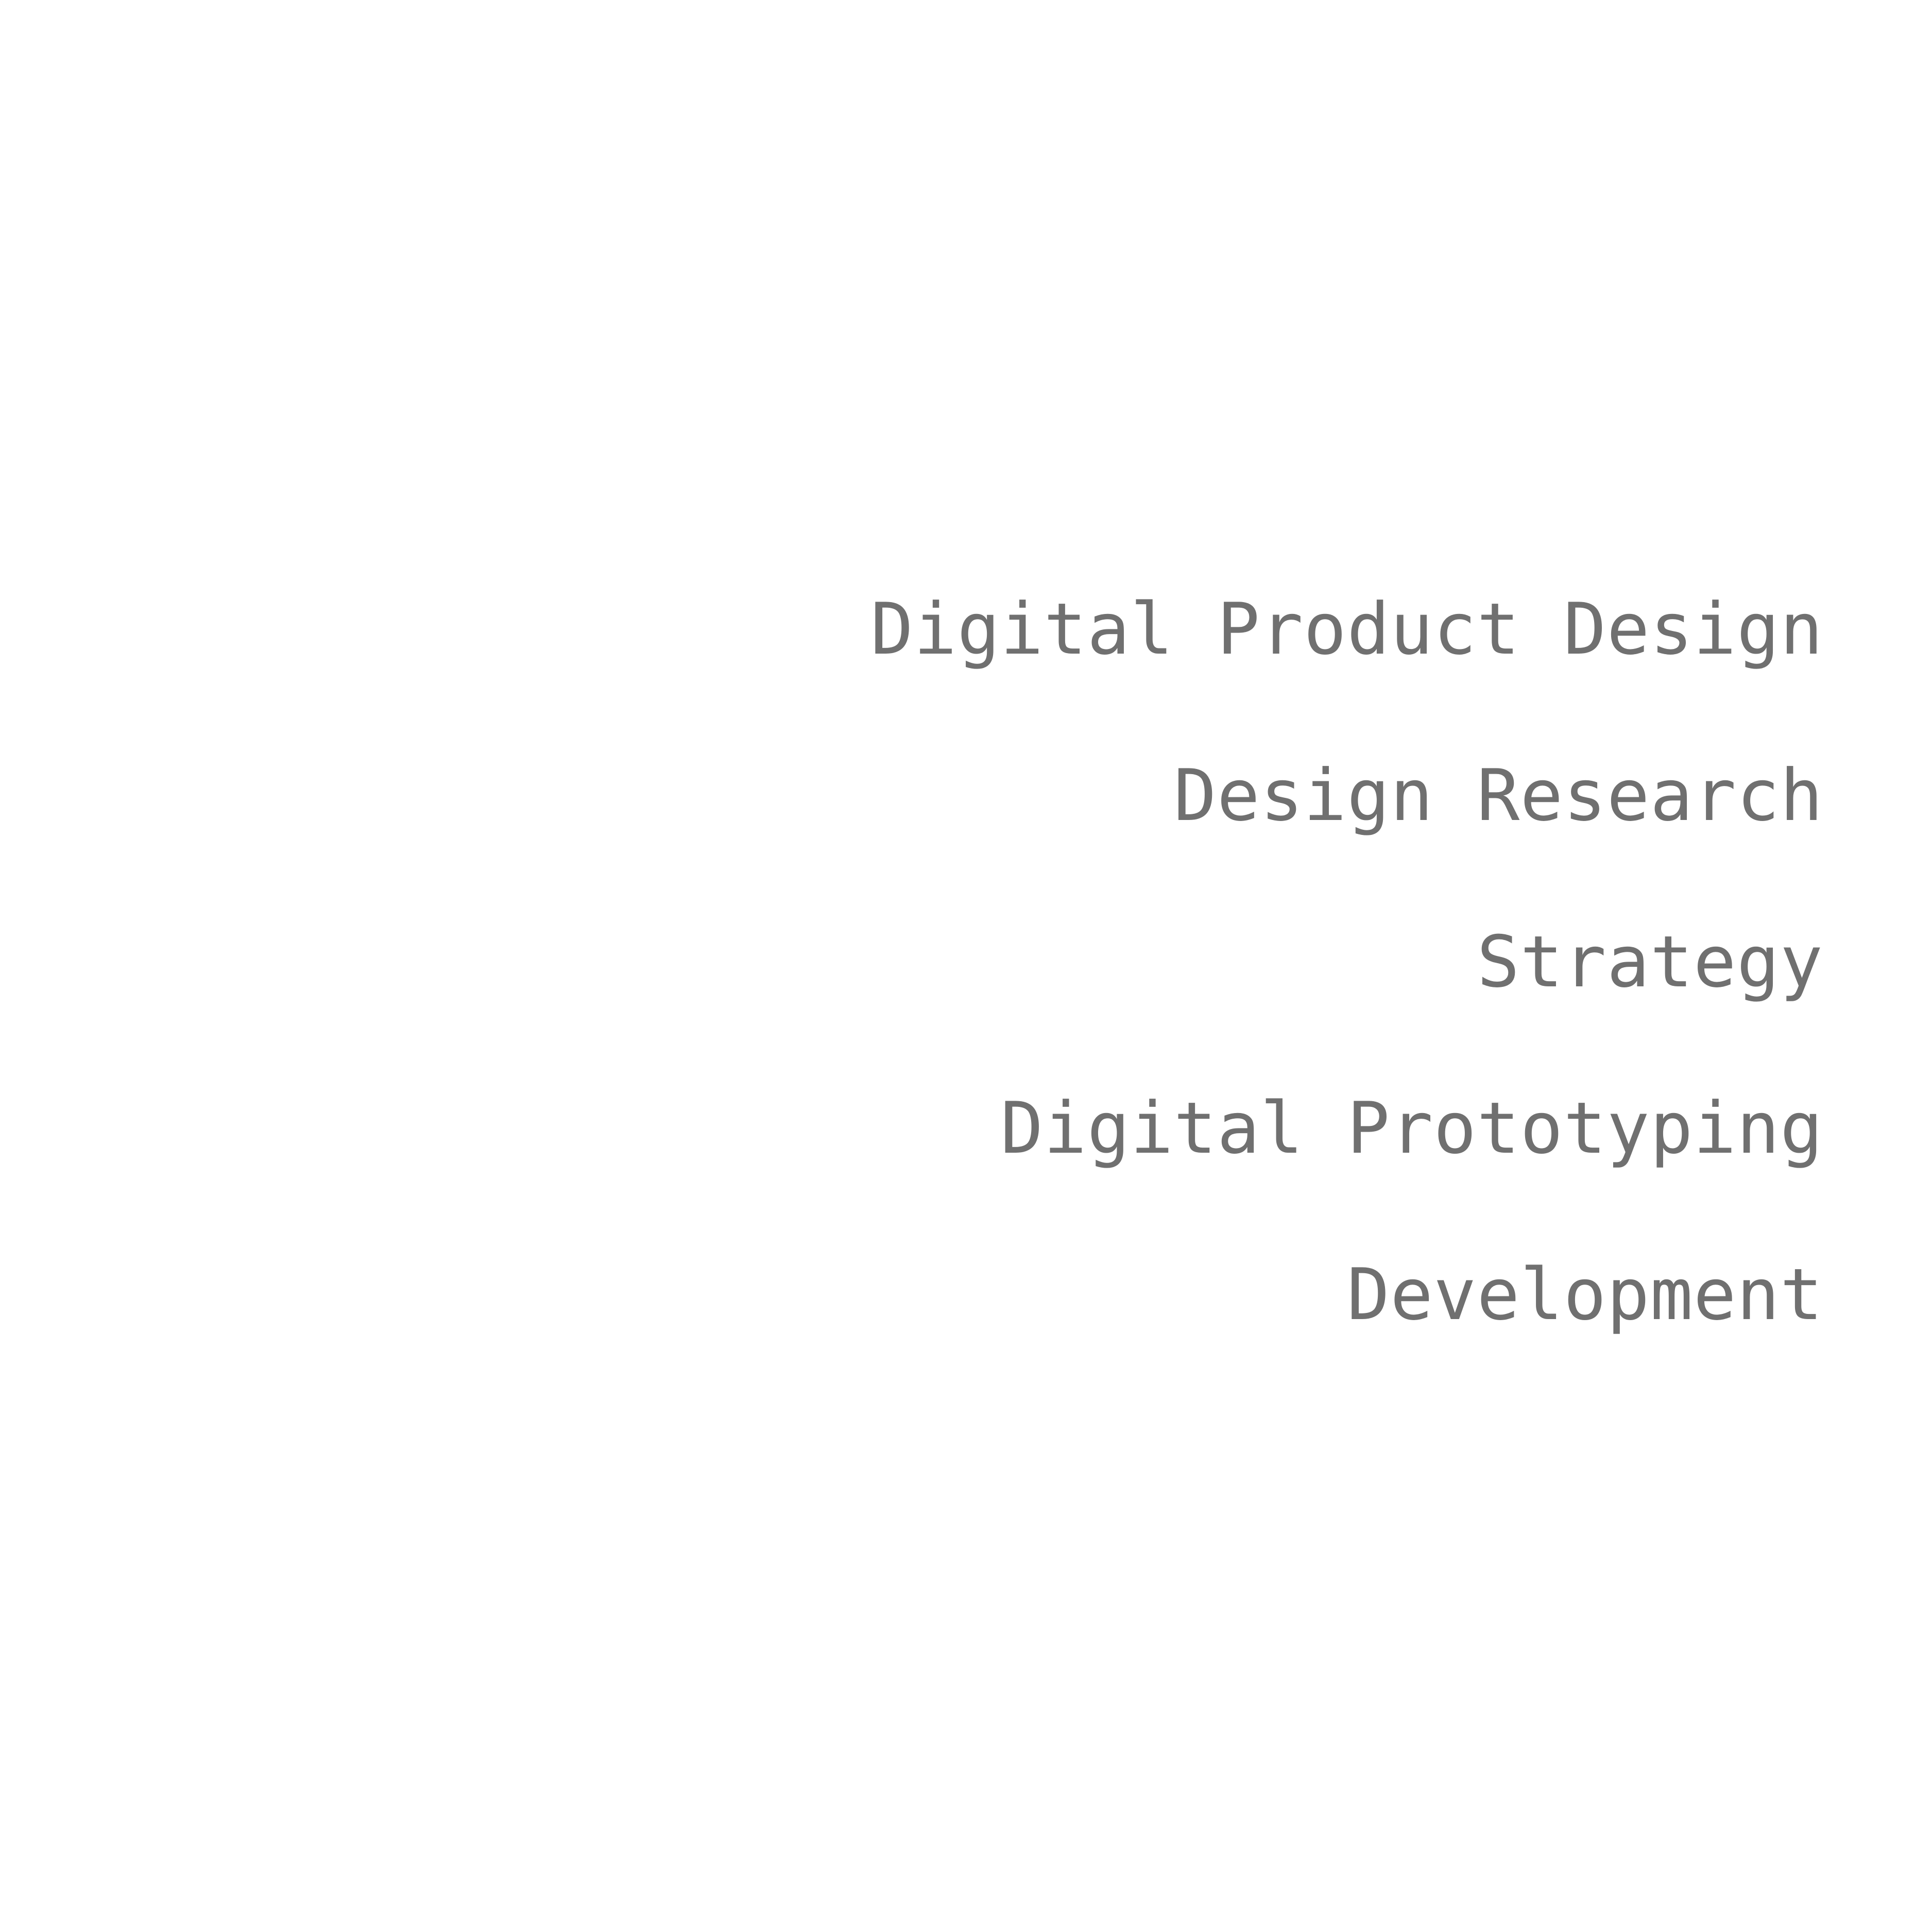 The image size is (1932, 1932). I want to click on service-item-design-research: Design Research, so click(1346, 796).